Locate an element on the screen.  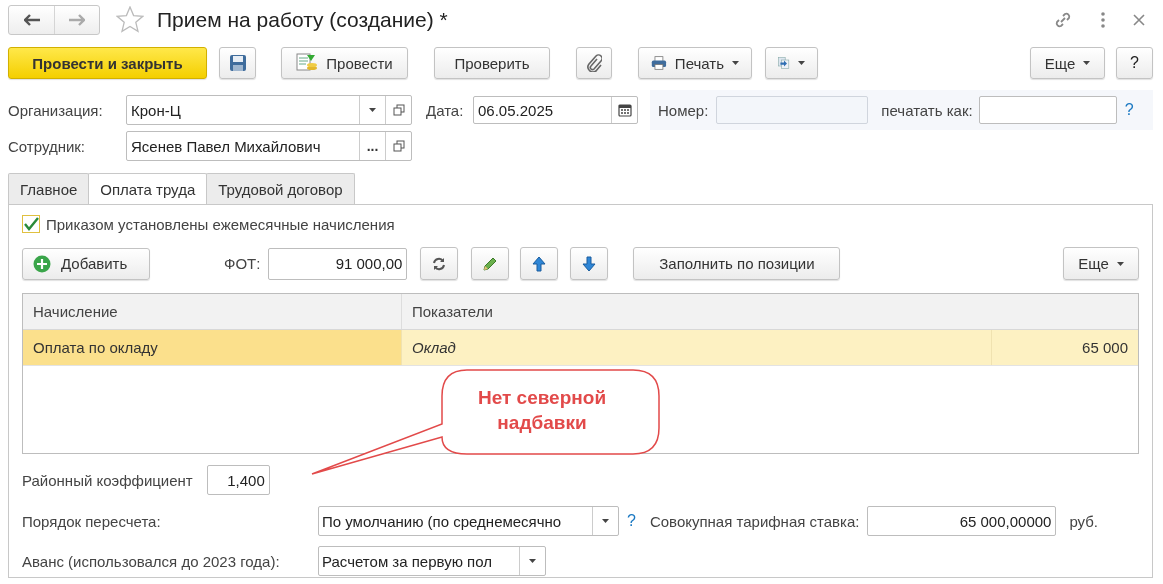
paperclip-icon is located at coordinates (594, 63).